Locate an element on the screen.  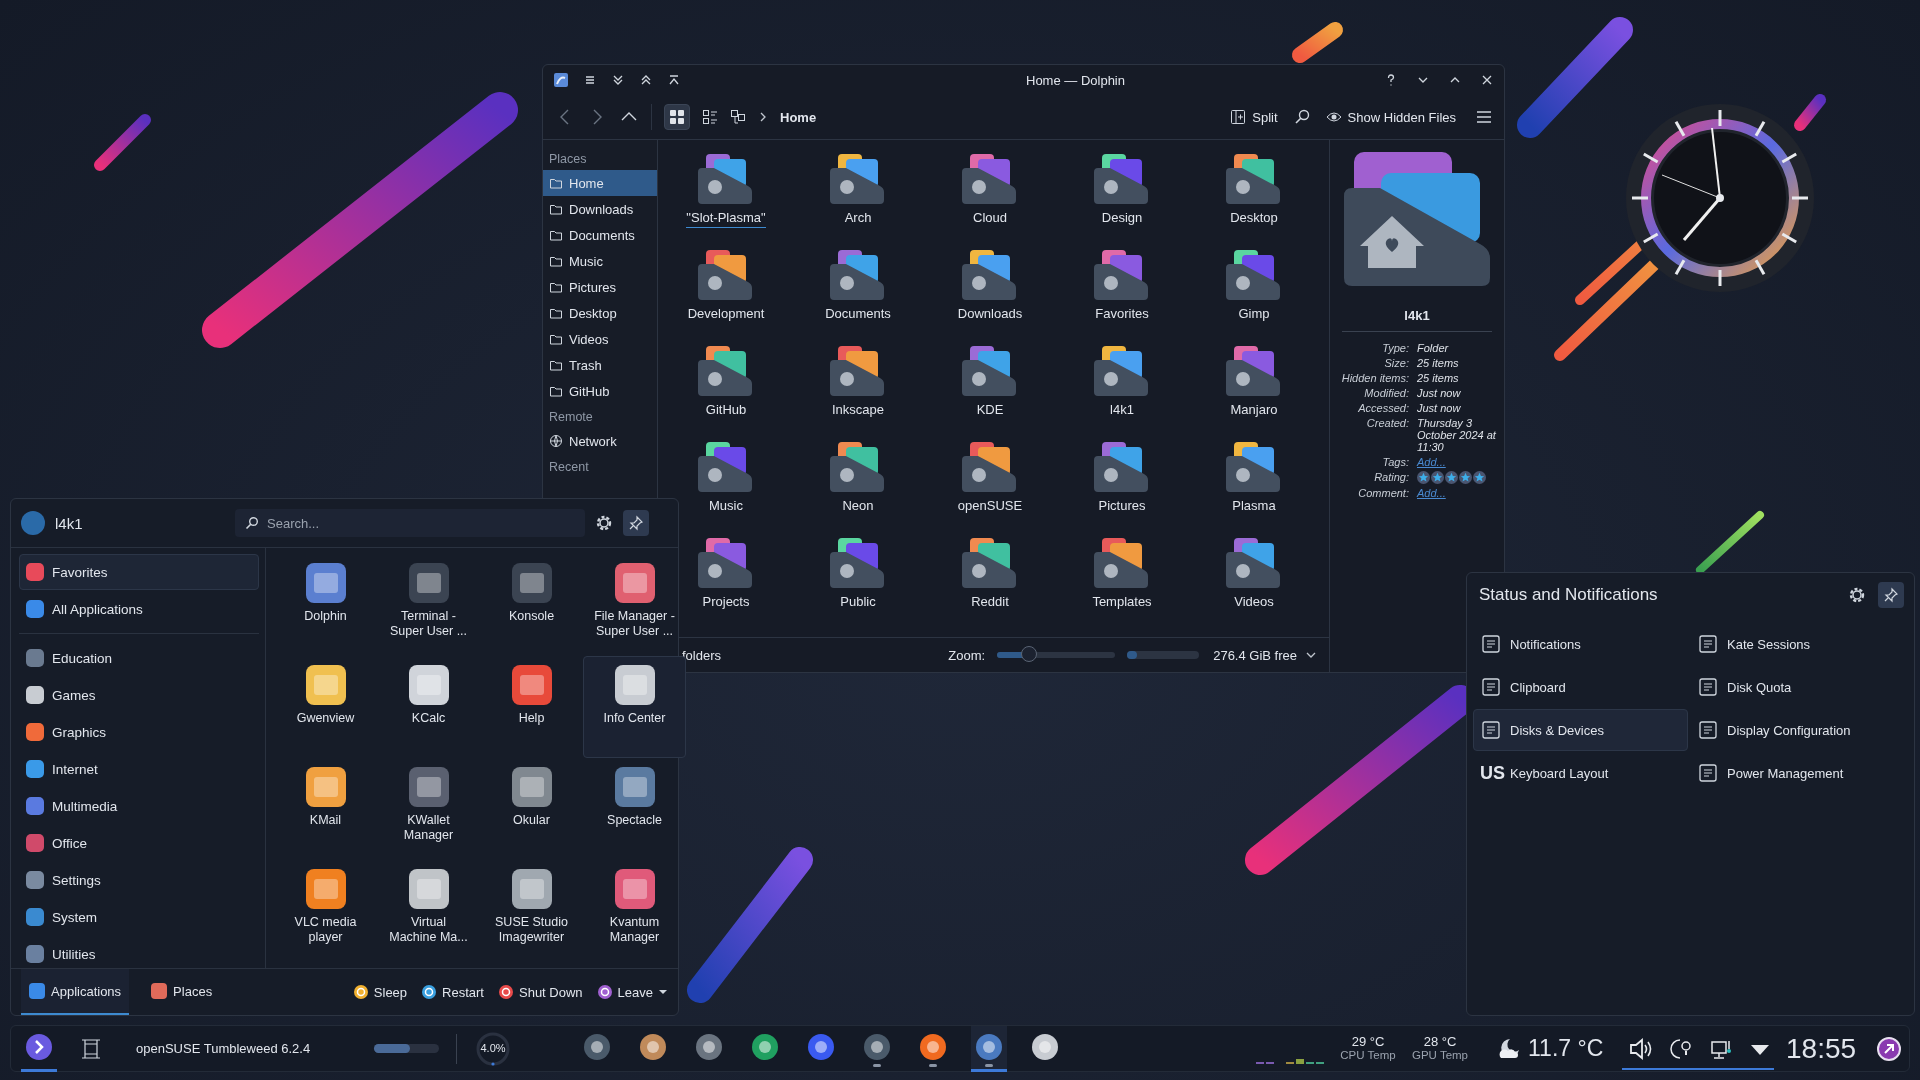
double-chevron-up-icon is located at coordinates (646, 80).